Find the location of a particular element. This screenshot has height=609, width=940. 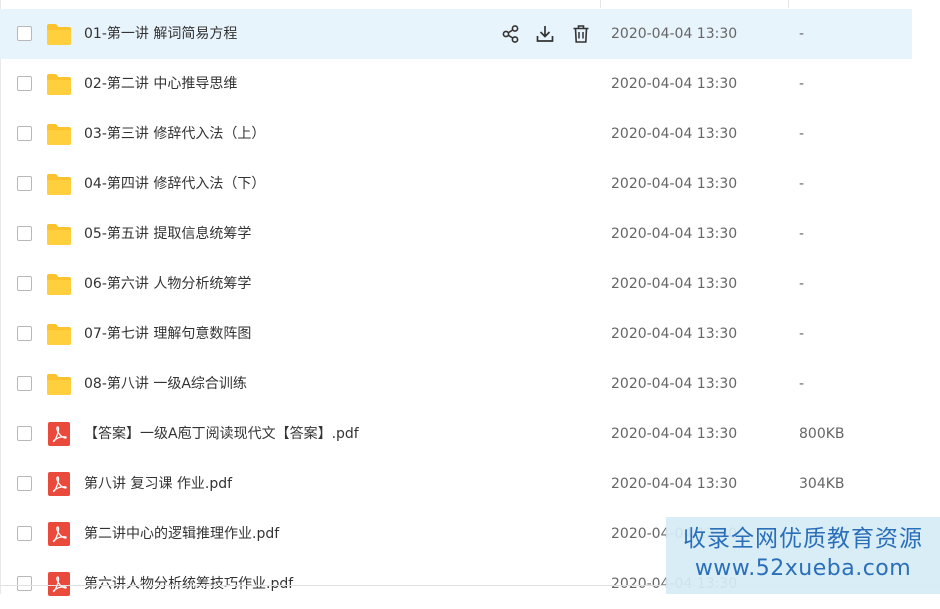

file-size: 800KB is located at coordinates (822, 434).